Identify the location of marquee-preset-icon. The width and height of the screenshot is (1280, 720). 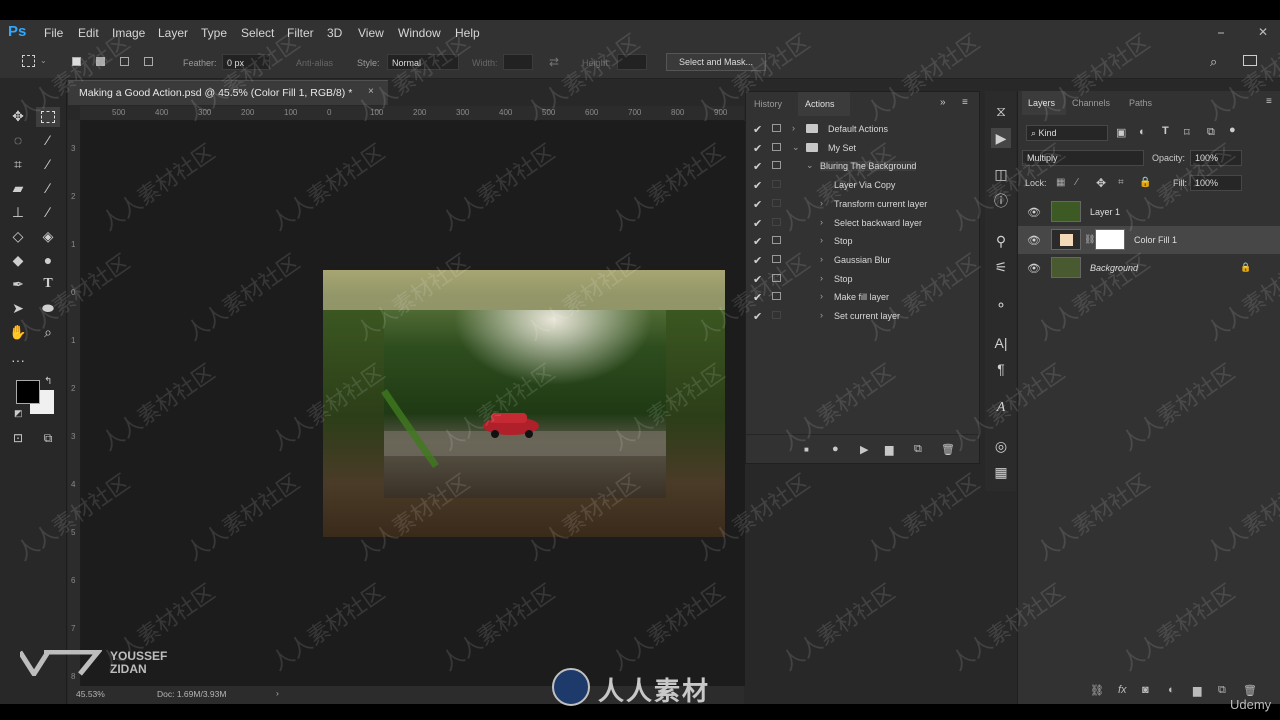
(28, 61).